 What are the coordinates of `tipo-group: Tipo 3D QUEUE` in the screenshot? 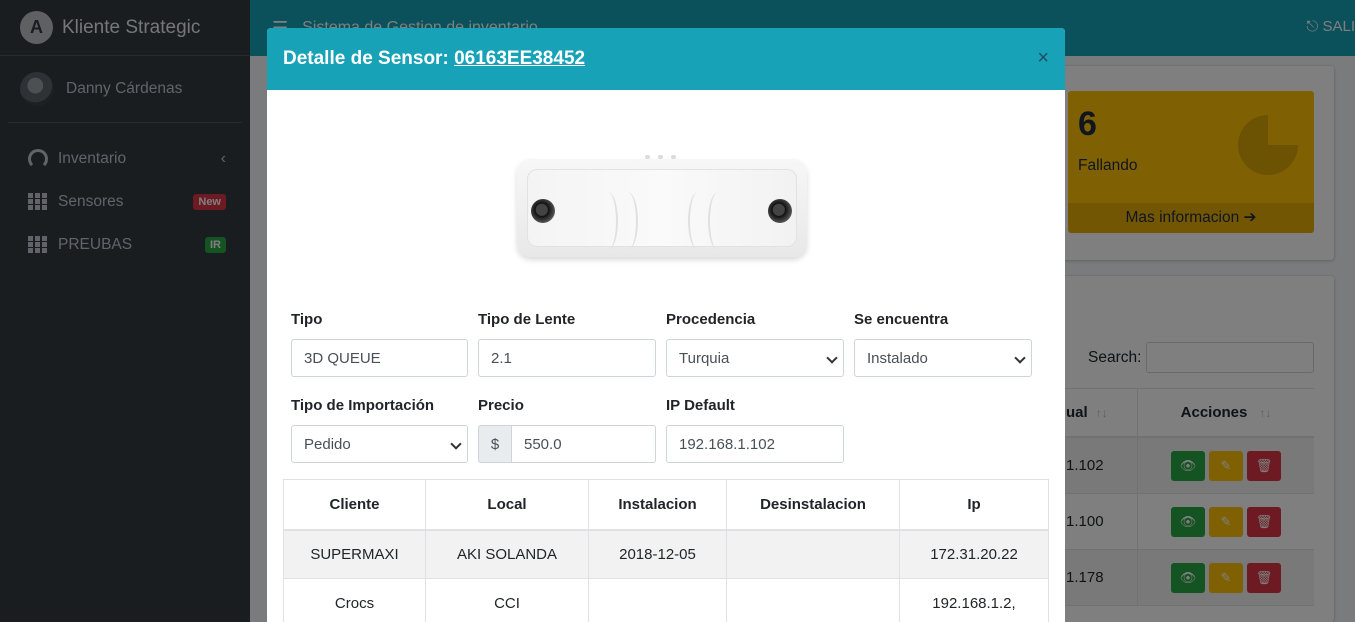 It's located at (379, 344).